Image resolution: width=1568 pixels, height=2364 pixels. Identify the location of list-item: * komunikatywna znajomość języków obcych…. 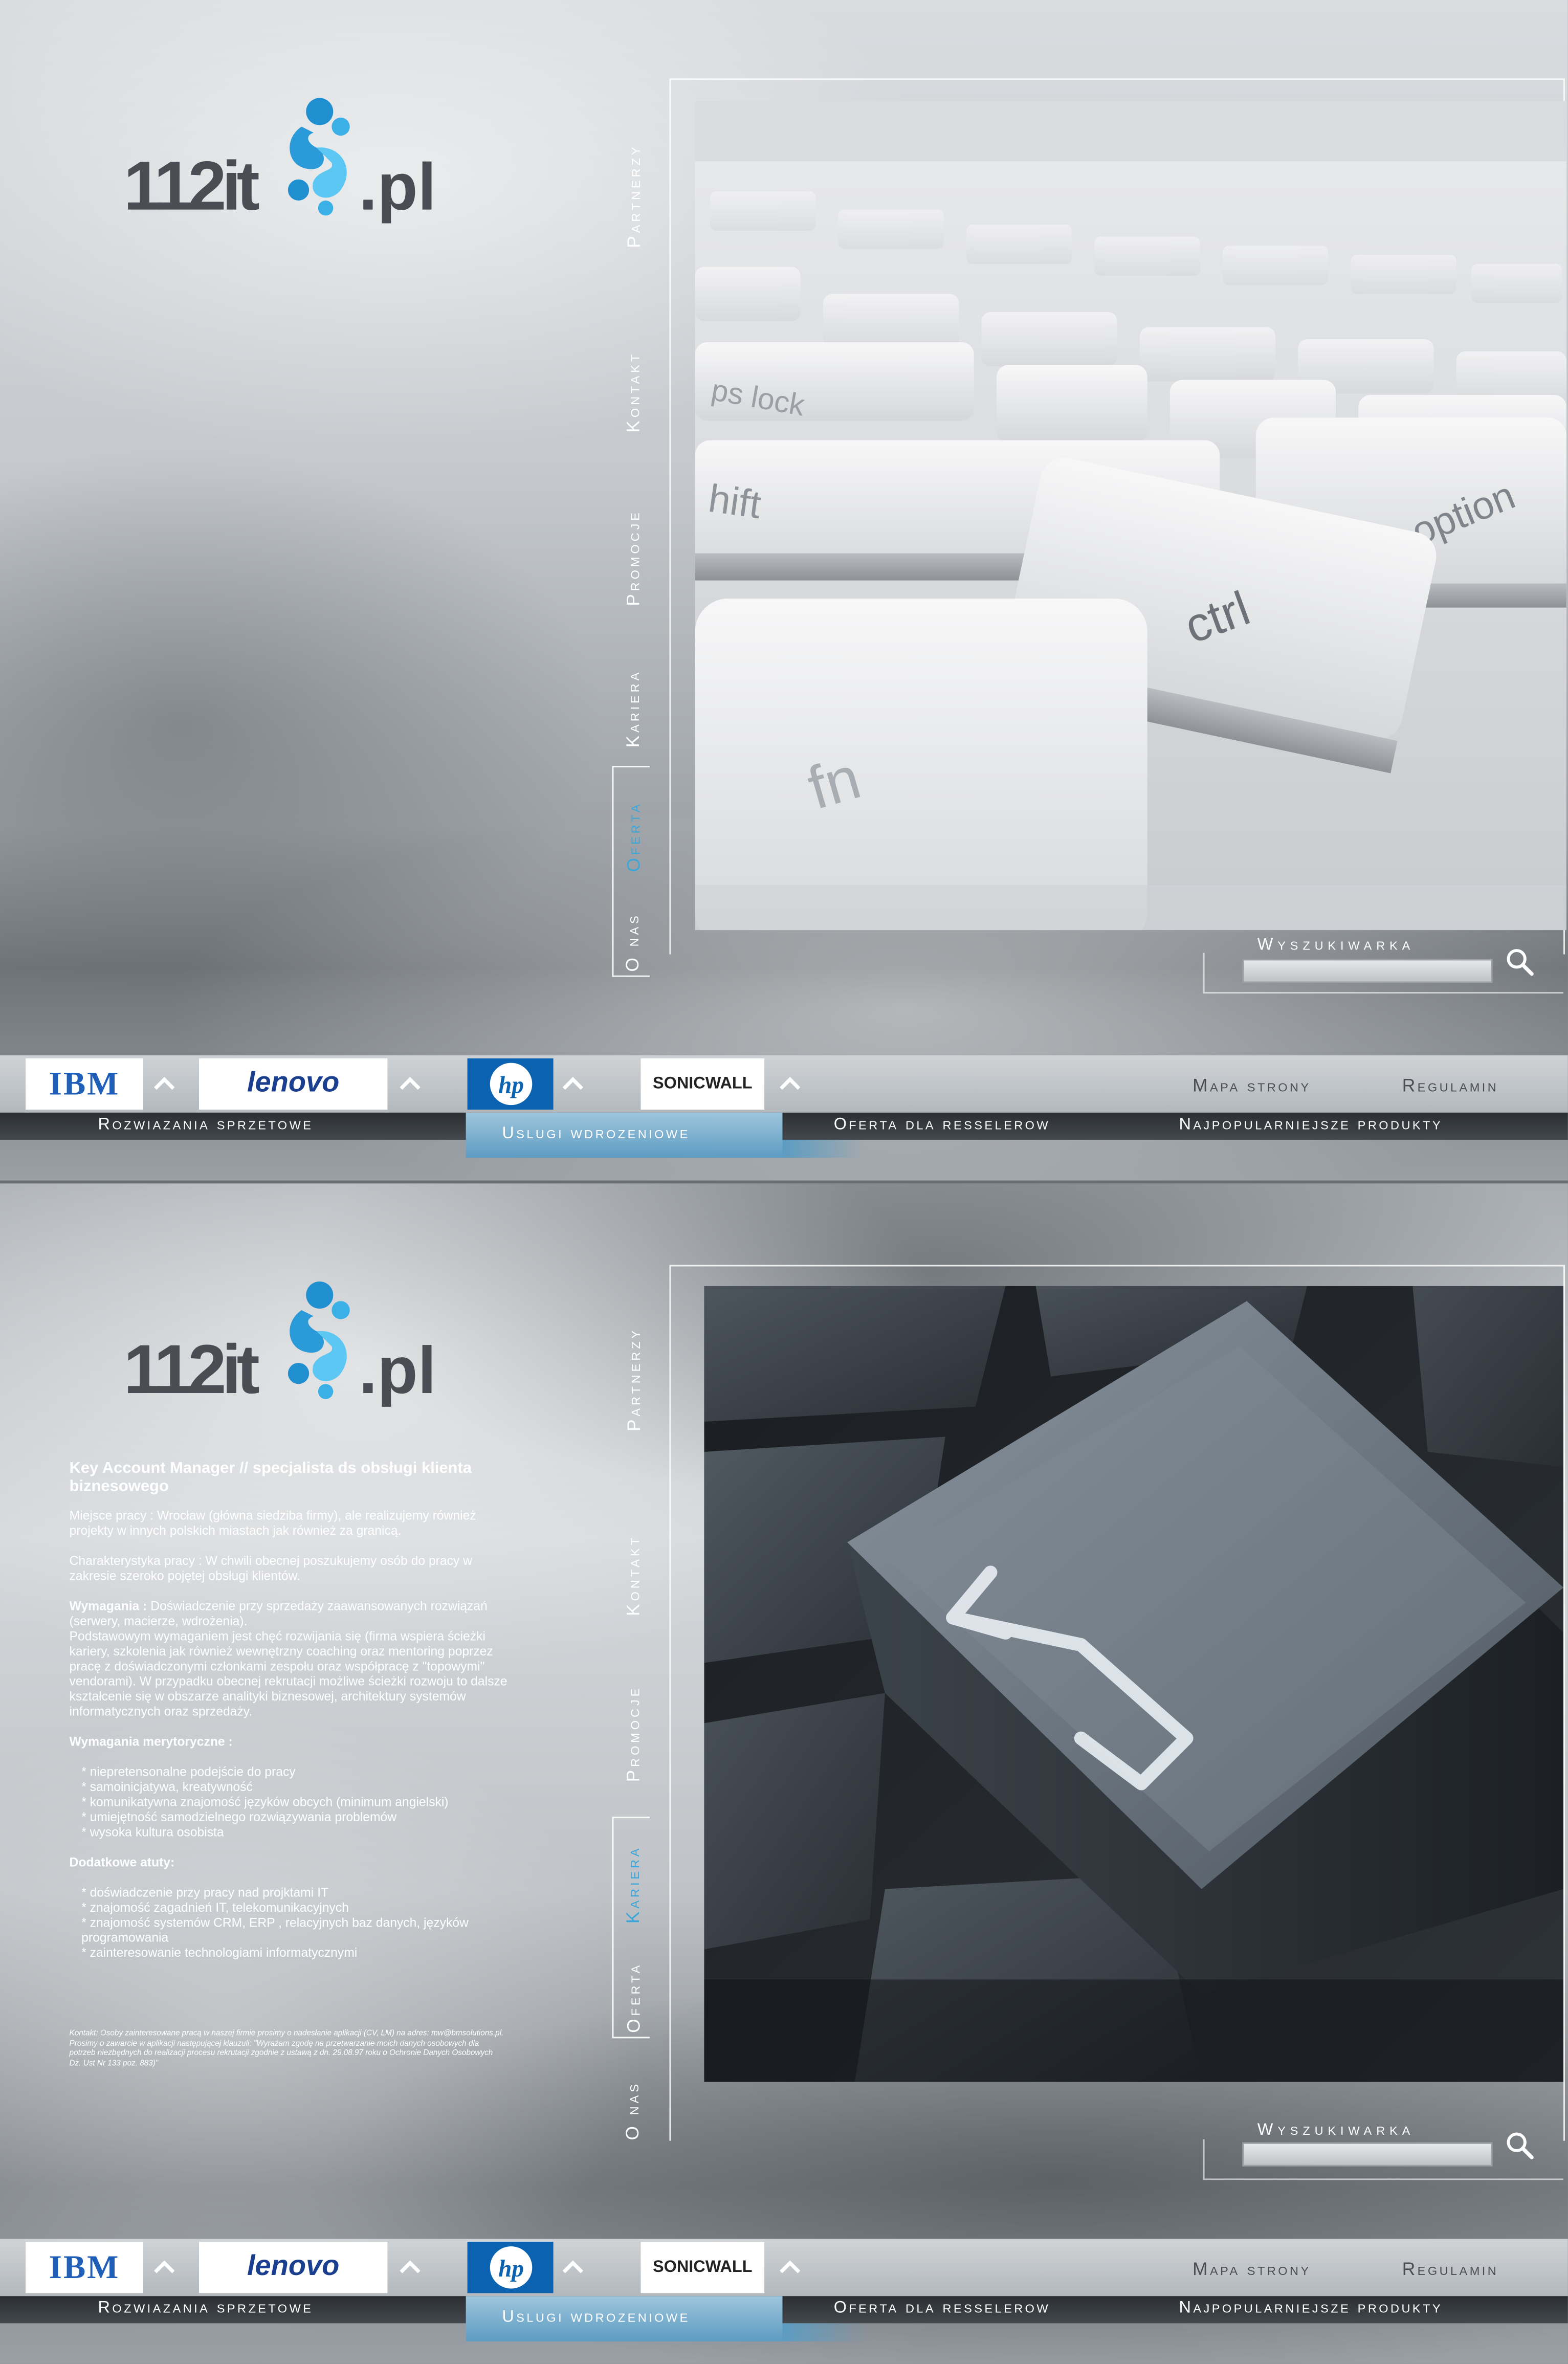
(265, 1801).